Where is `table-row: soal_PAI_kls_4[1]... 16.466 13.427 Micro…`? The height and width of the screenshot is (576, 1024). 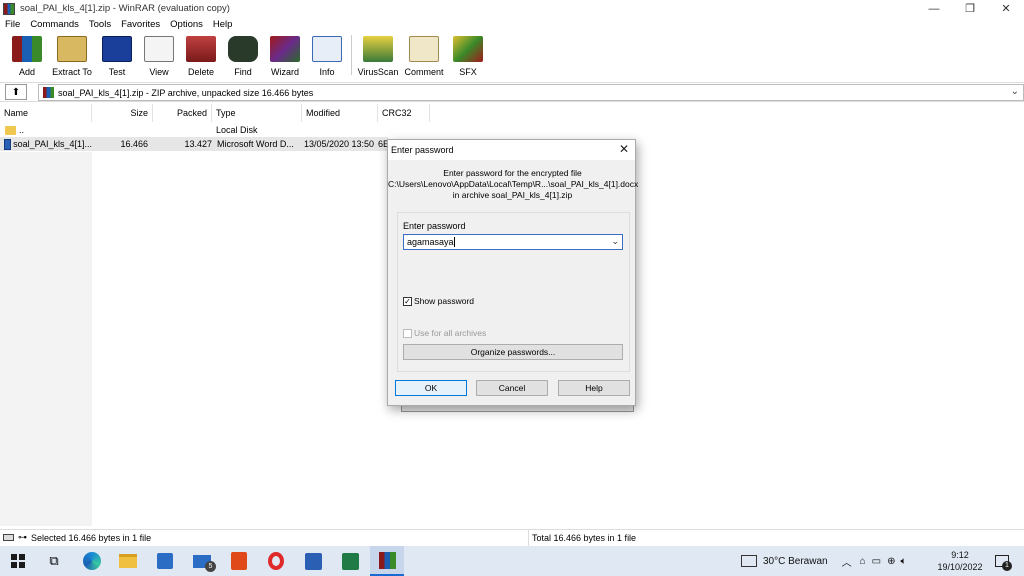
table-row: soal_PAI_kls_4[1]... 16.466 13.427 Micro… is located at coordinates (194, 144).